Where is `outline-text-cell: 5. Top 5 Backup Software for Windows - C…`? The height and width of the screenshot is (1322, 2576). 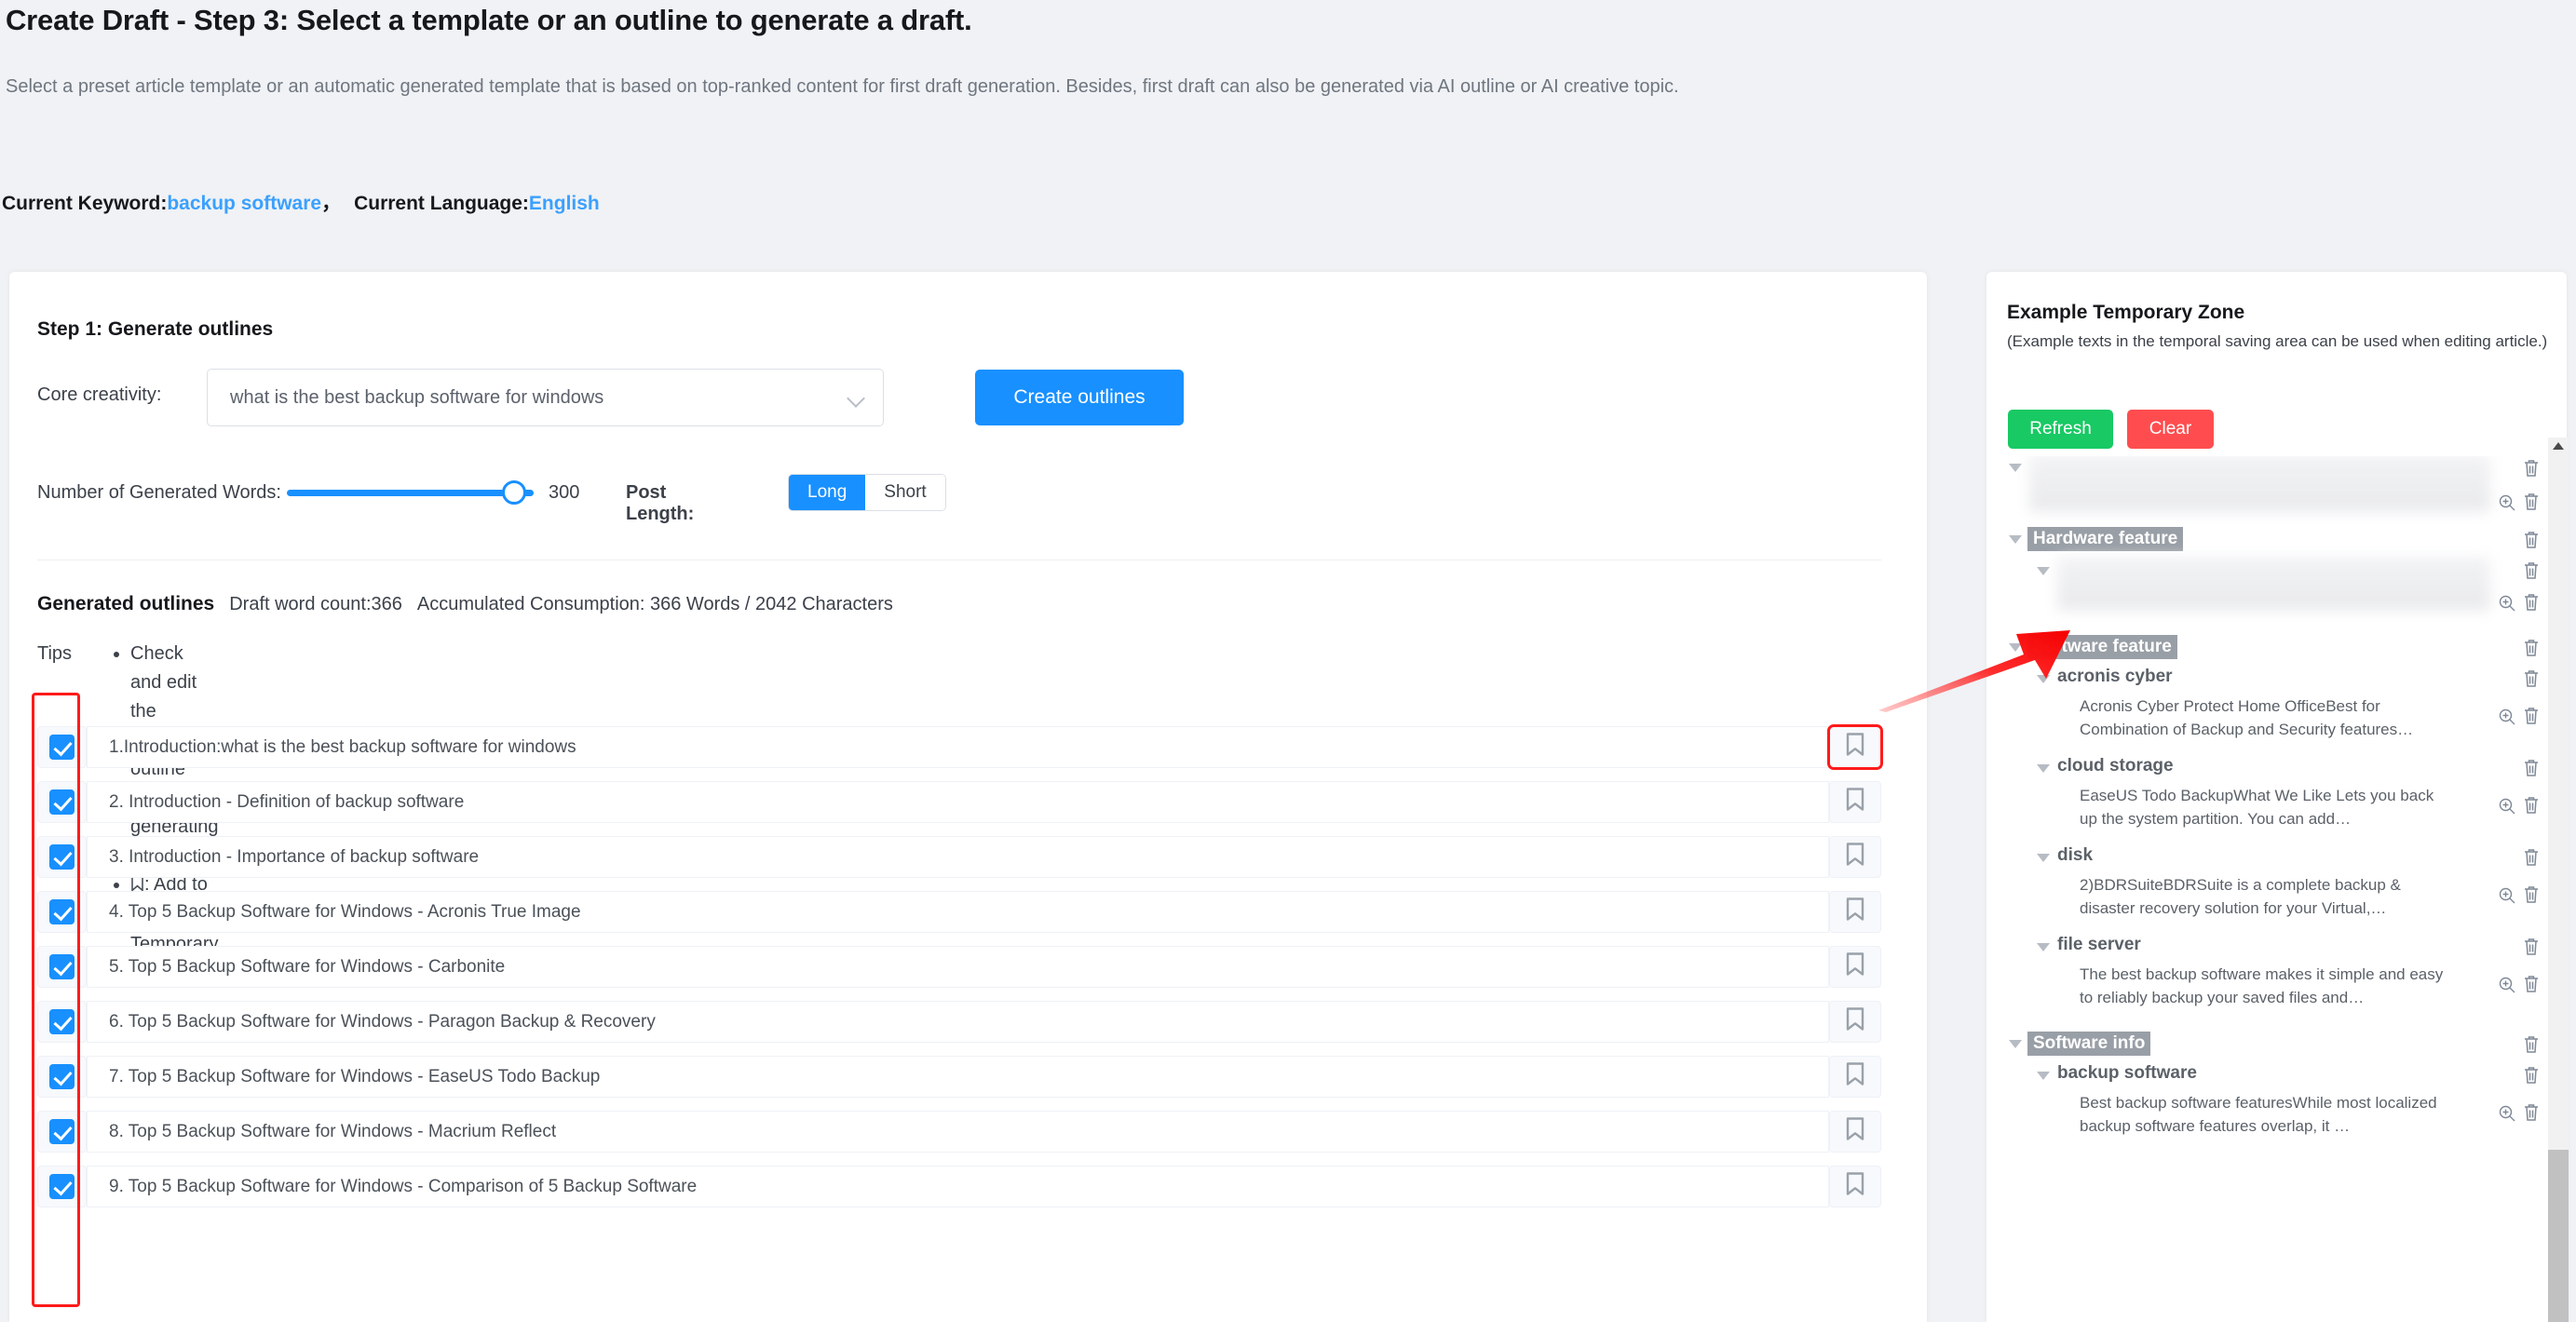 outline-text-cell: 5. Top 5 Backup Software for Windows - C… is located at coordinates (958, 967).